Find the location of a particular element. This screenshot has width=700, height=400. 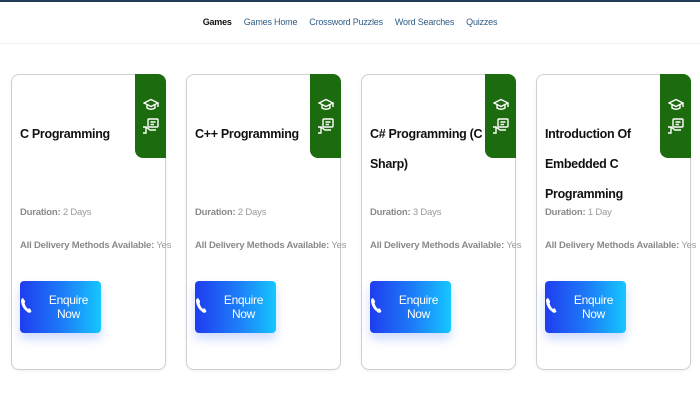

duration-value: 1 Day is located at coordinates (599, 212).